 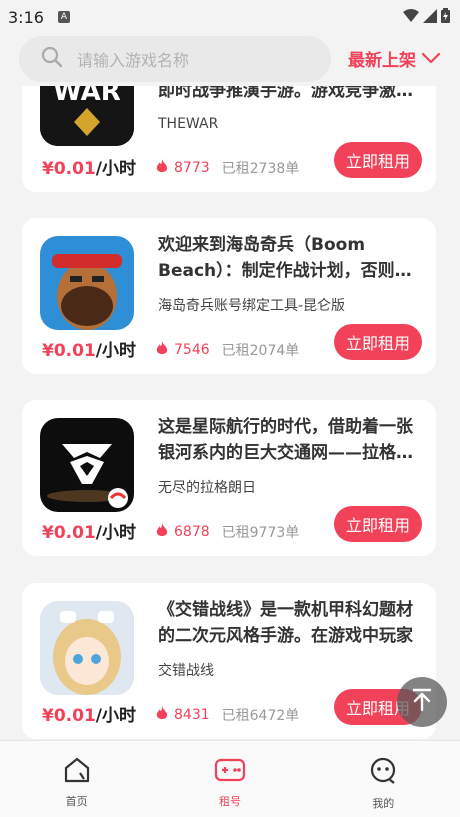 I want to click on back-to-top-button, so click(x=422, y=702).